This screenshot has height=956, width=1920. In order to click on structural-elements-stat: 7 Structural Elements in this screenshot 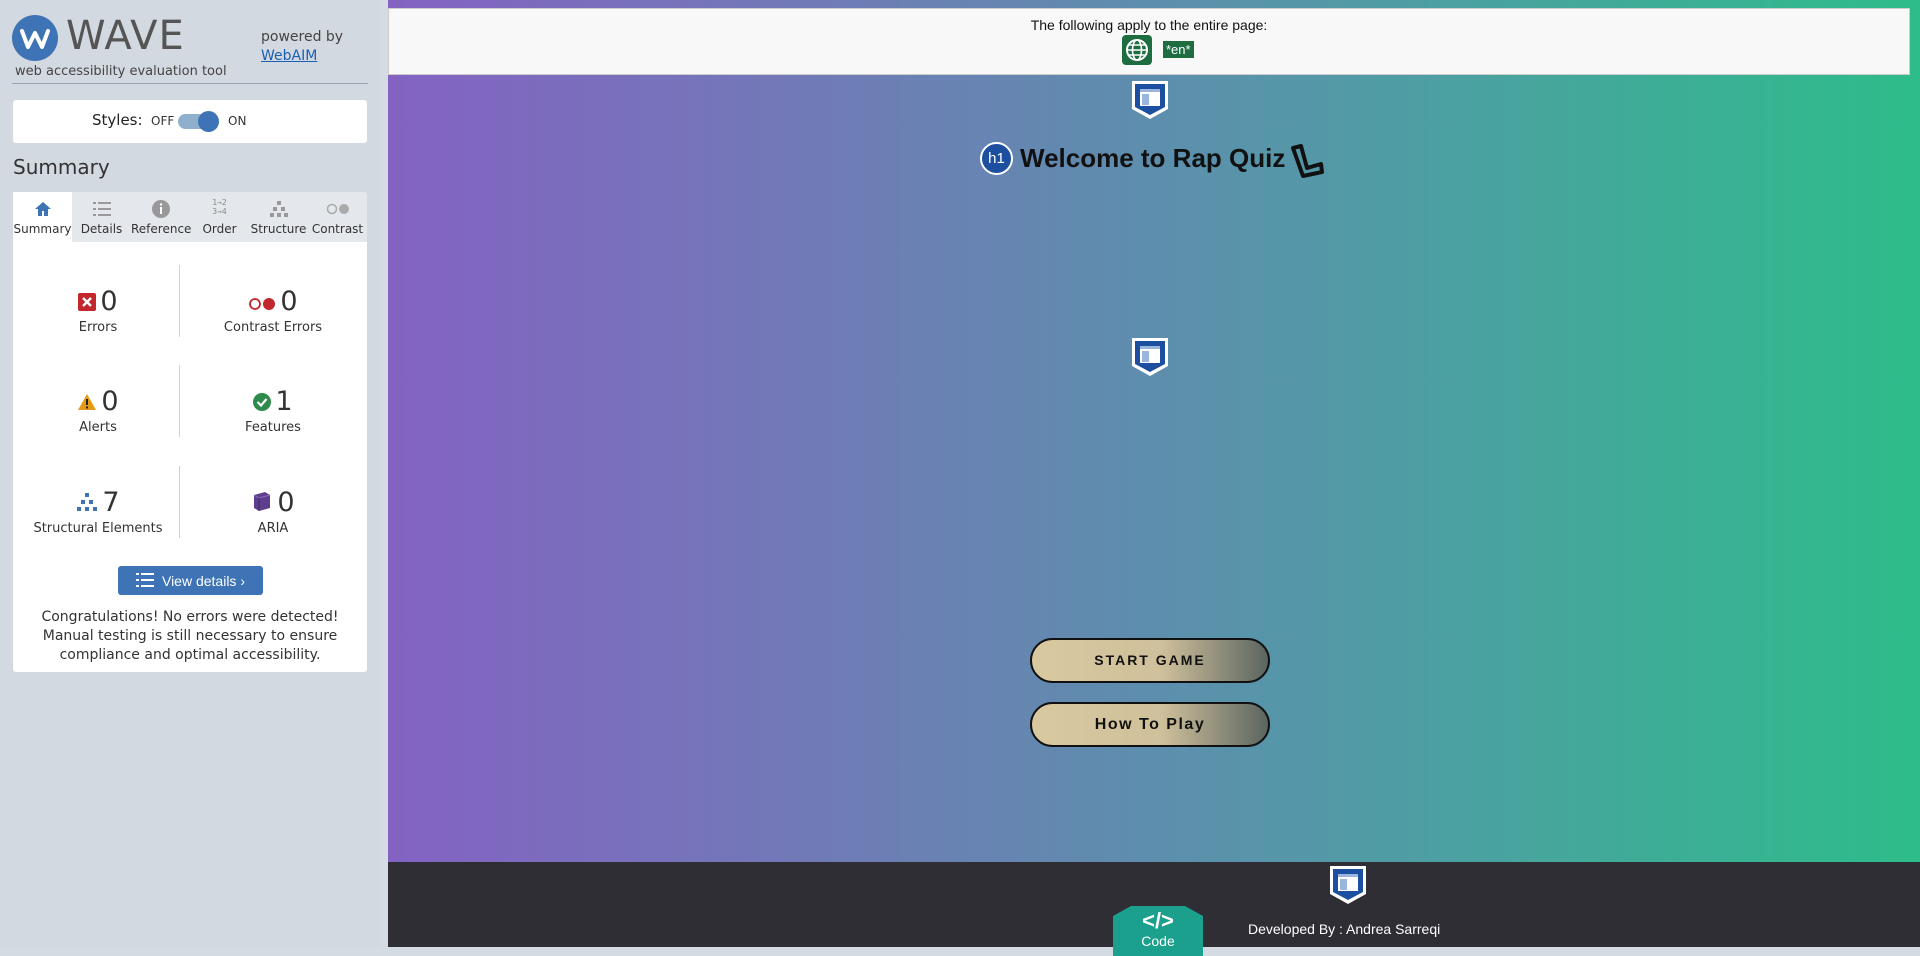, I will do `click(98, 511)`.